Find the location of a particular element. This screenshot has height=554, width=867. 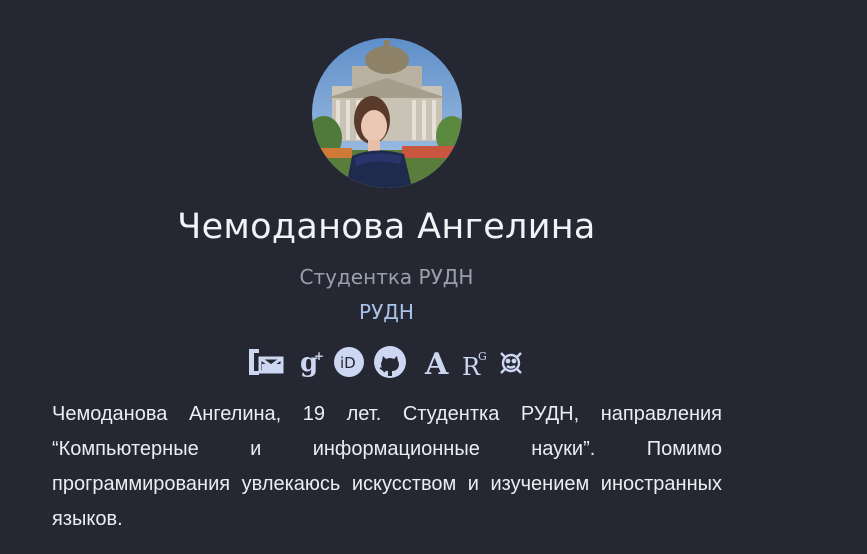

academia-icon: A is located at coordinates (438, 364).